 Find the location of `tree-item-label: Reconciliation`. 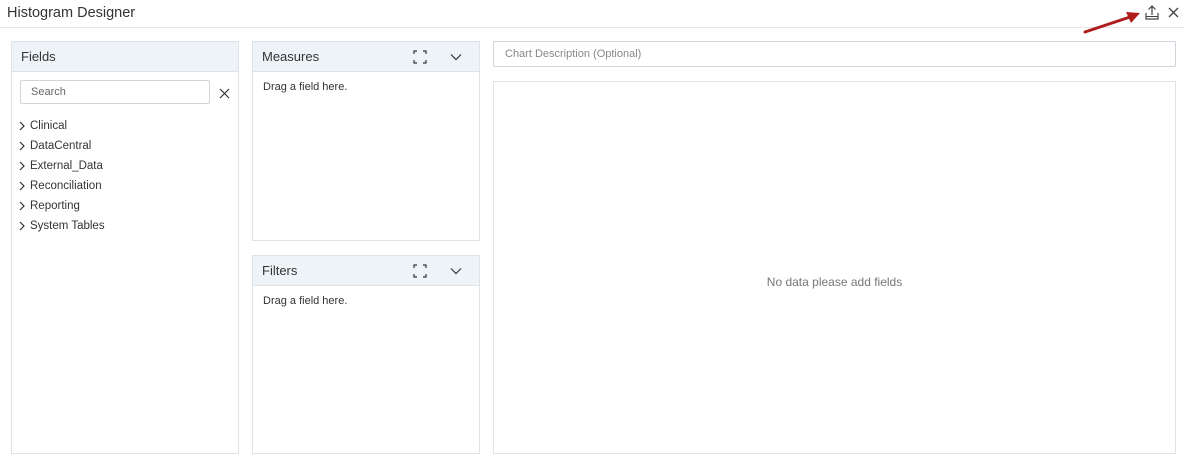

tree-item-label: Reconciliation is located at coordinates (66, 186).